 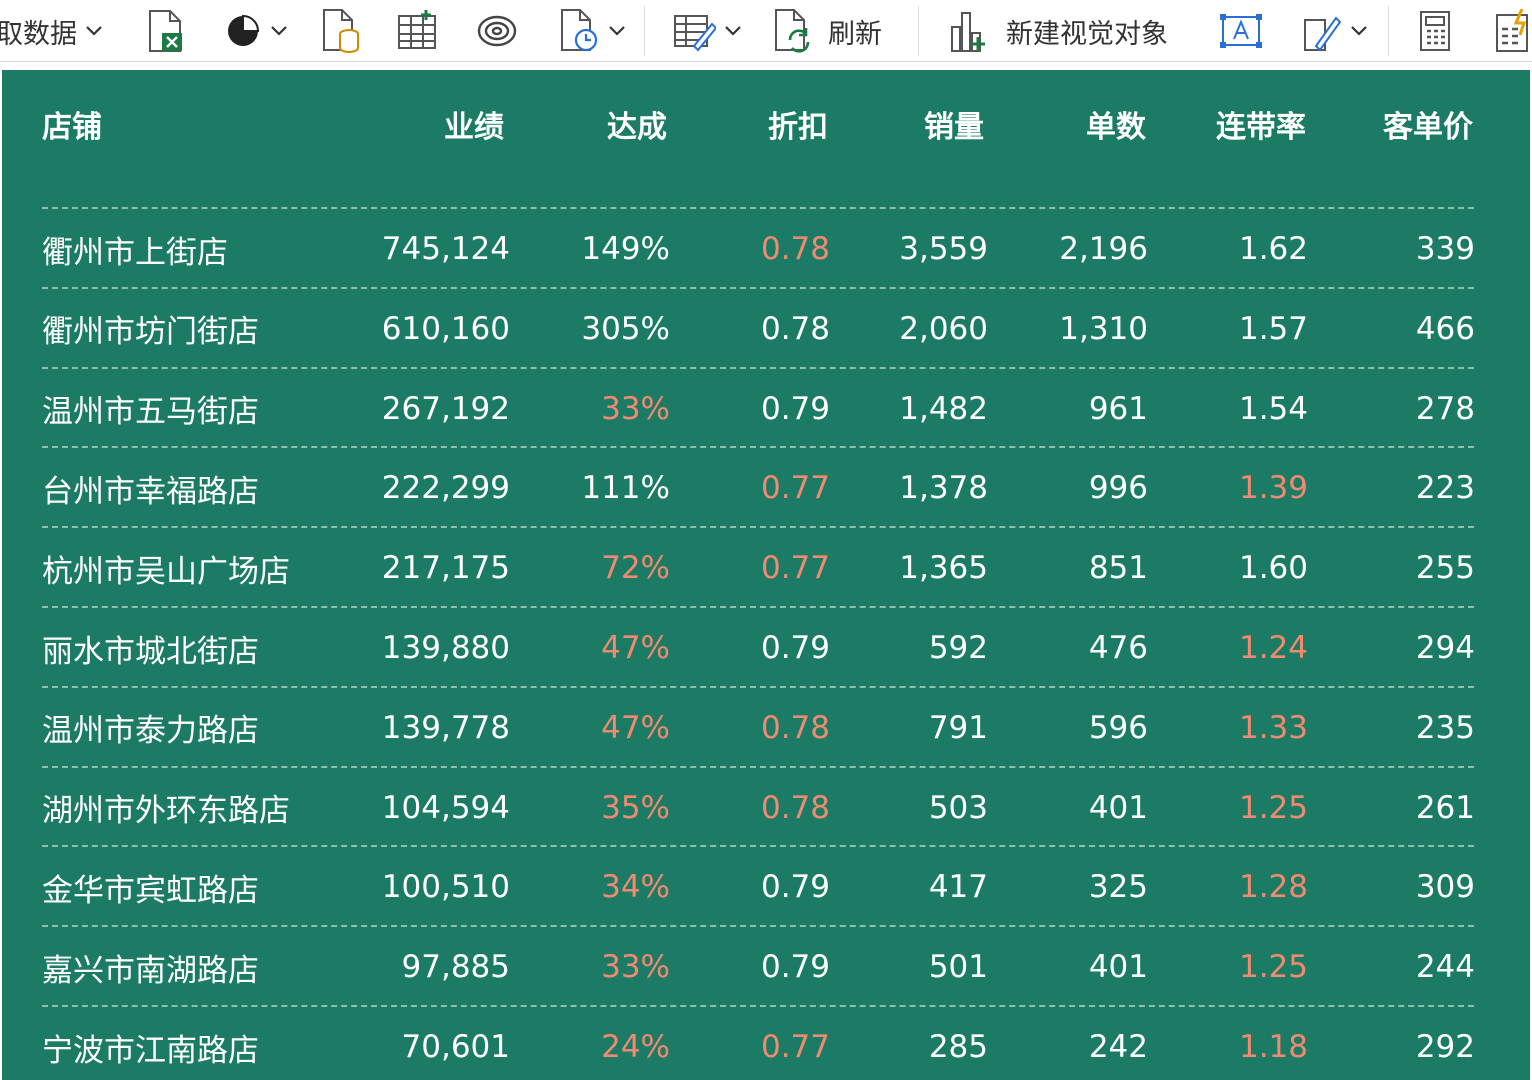 I want to click on recent-sources-icon, so click(x=579, y=30).